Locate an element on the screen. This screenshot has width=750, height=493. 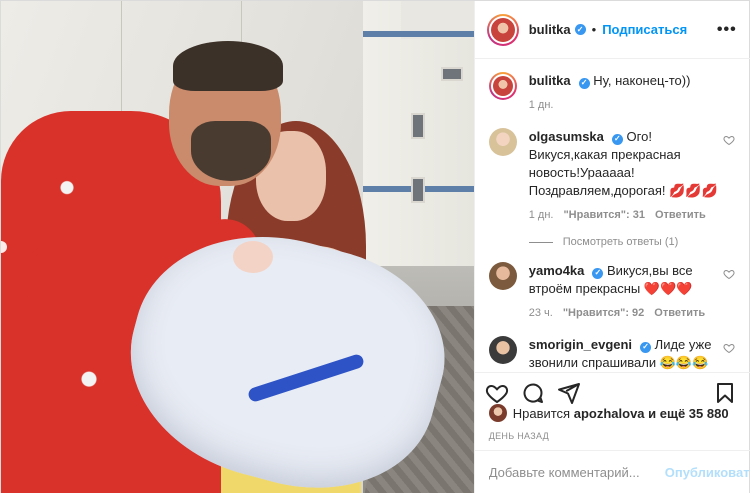
comment-likes: "Нравится": 92 is located at coordinates (603, 313).